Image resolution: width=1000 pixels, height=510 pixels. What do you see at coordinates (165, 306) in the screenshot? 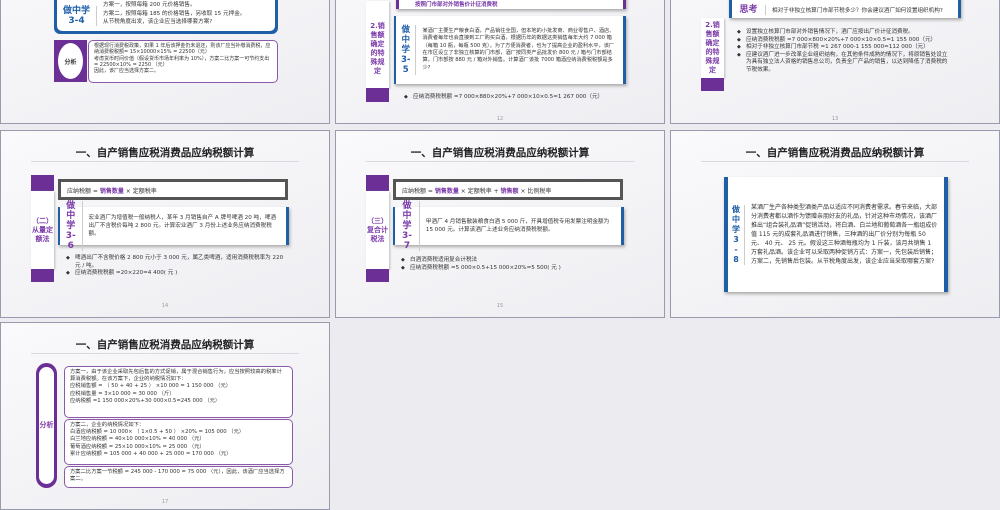
I see `page-number: 14` at bounding box center [165, 306].